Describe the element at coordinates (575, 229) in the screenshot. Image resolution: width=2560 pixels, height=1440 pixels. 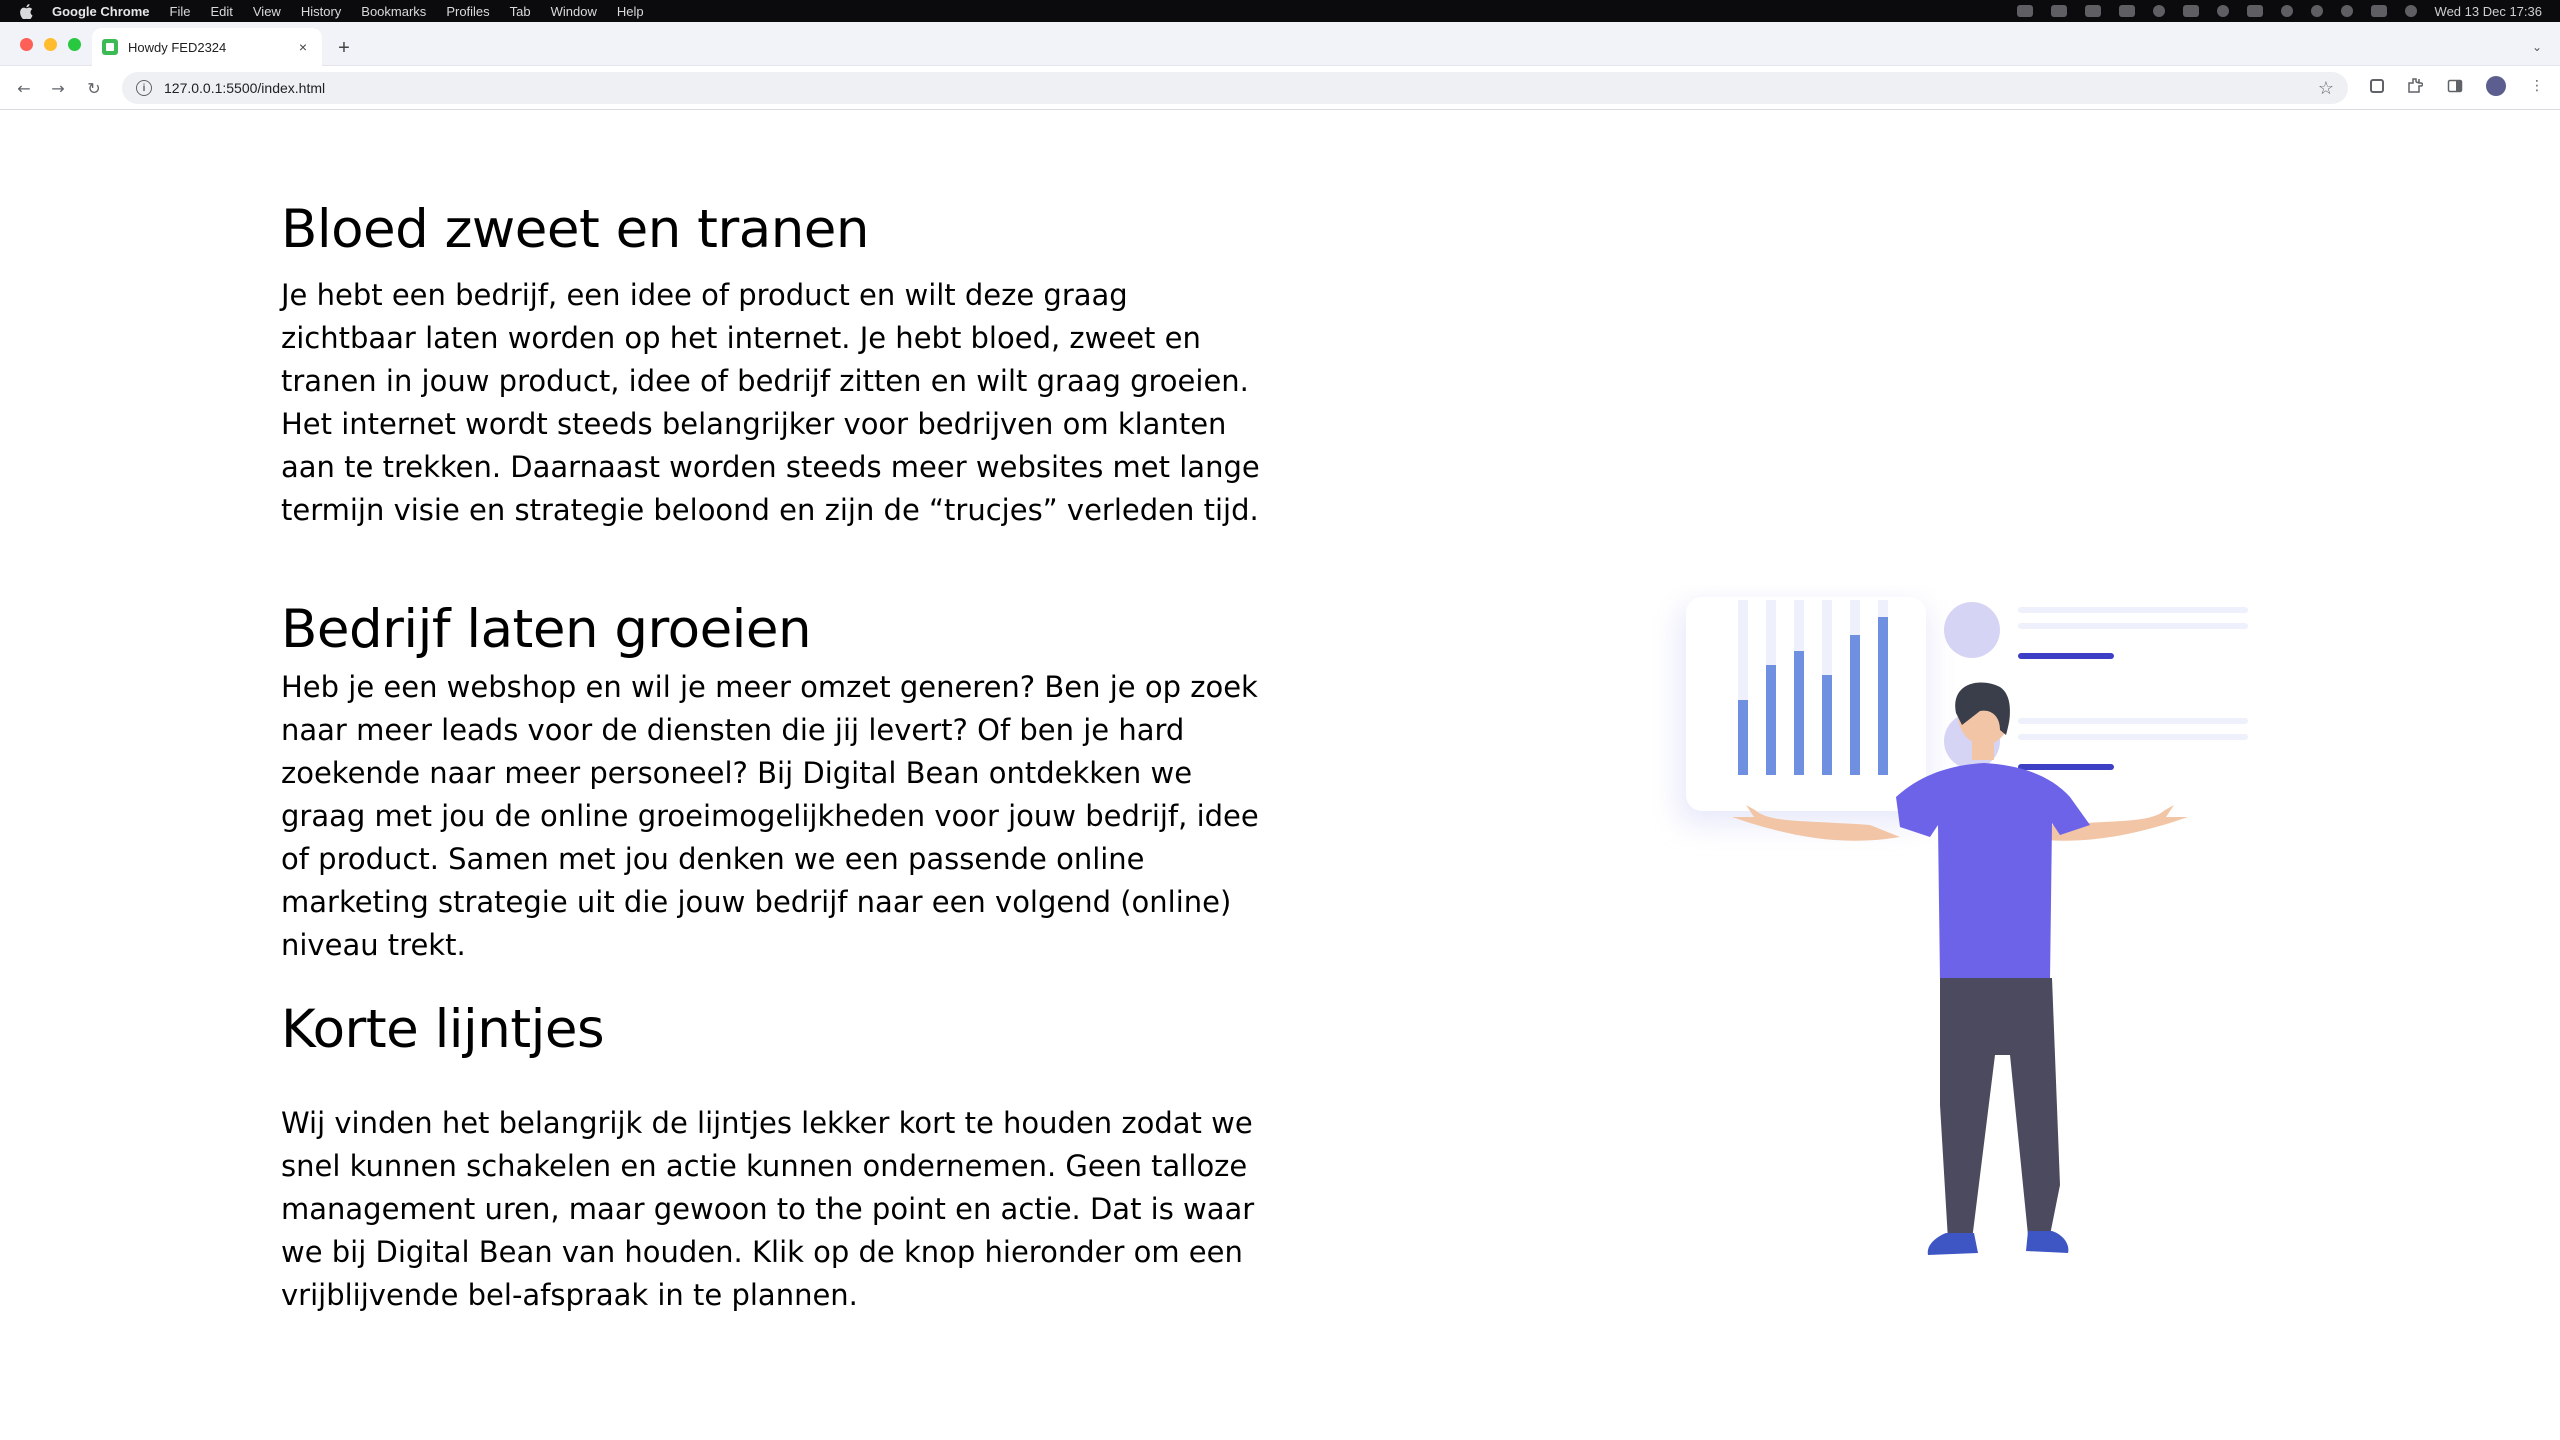
I see `section-heading: Bloed zweet en tranen` at that location.